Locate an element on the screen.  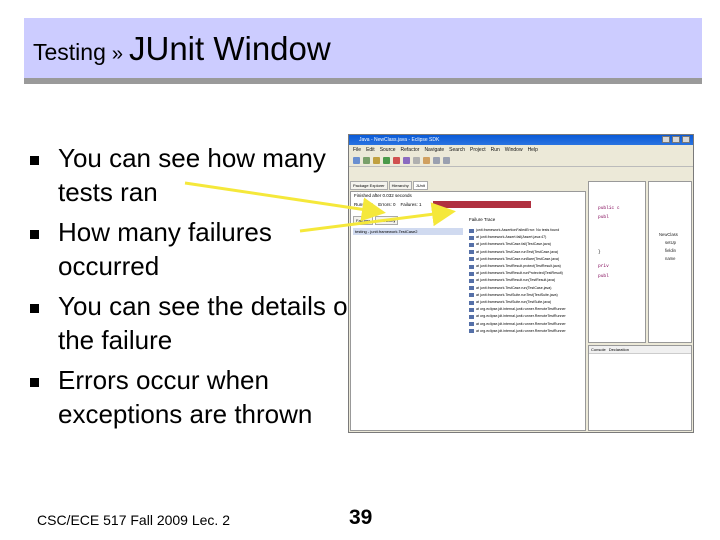
arrow-tests-ran is located at coordinates (285, 201).